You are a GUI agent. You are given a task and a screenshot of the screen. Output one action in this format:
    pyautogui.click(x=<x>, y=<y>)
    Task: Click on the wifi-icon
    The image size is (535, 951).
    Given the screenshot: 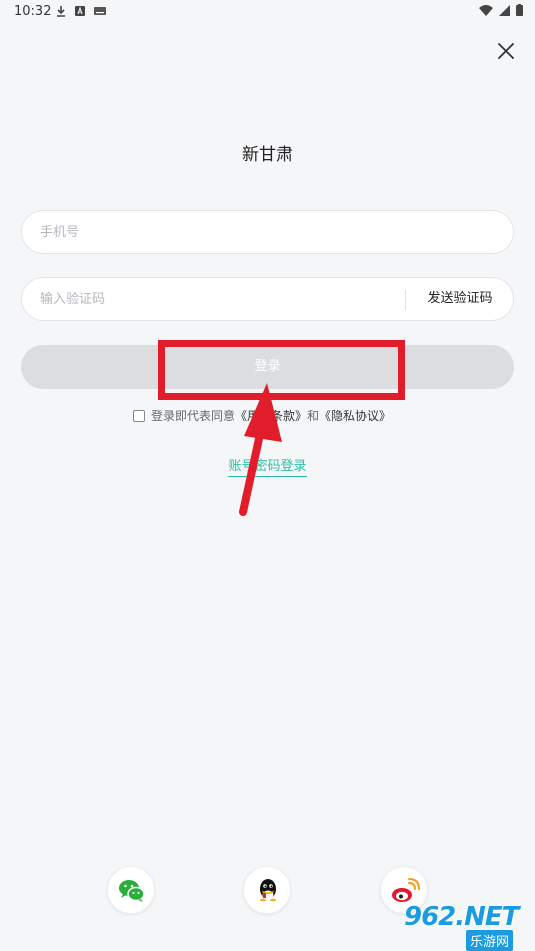 What is the action you would take?
    pyautogui.click(x=486, y=10)
    